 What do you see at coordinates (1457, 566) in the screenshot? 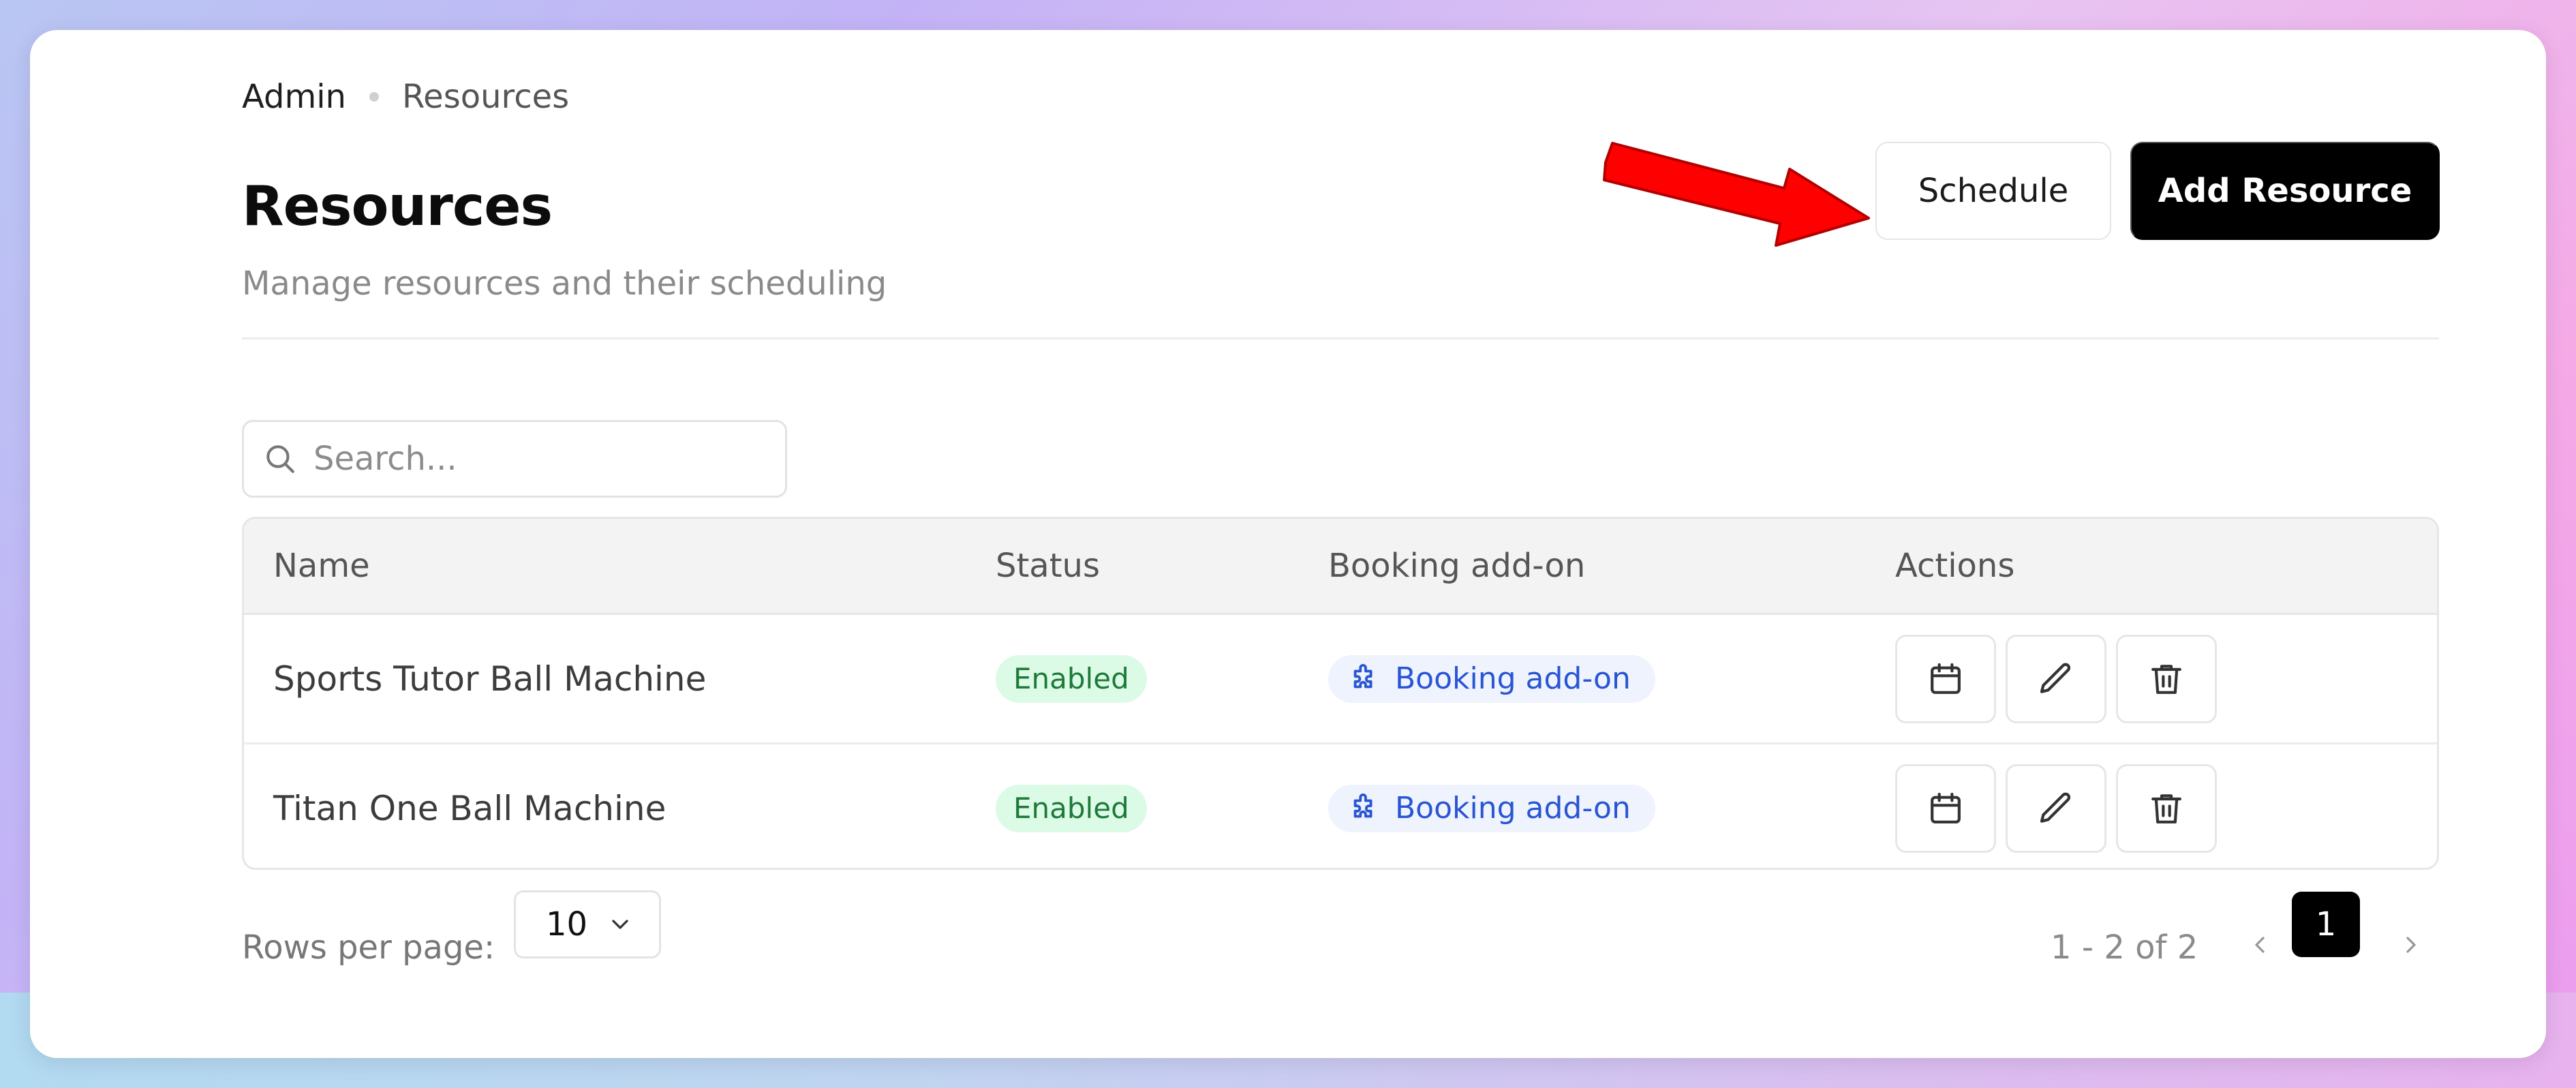
I see `column-header-booking-addon: Booking add-on` at bounding box center [1457, 566].